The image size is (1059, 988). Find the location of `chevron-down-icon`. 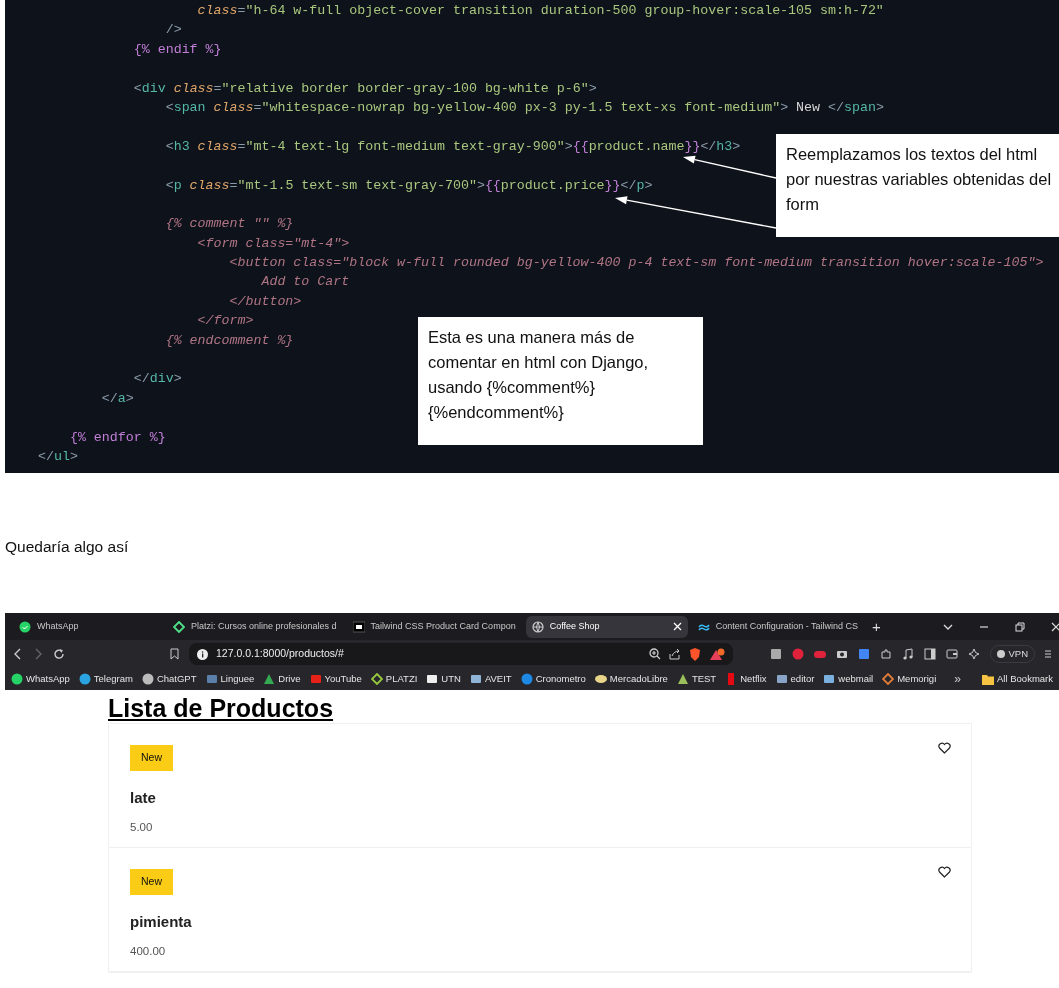

chevron-down-icon is located at coordinates (948, 626).